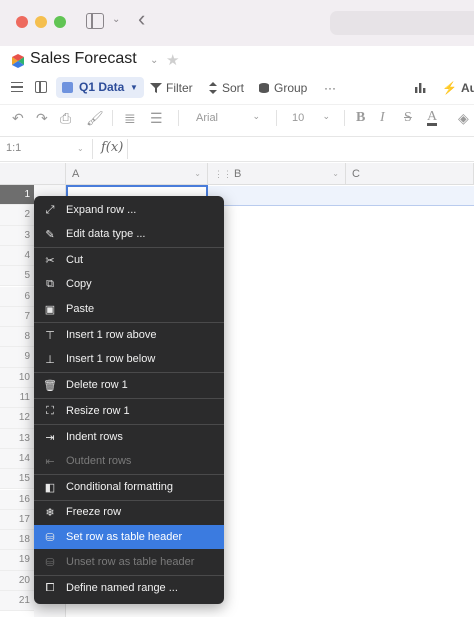 The height and width of the screenshot is (617, 474). Describe the element at coordinates (282, 88) in the screenshot. I see `group-button: Group` at that location.